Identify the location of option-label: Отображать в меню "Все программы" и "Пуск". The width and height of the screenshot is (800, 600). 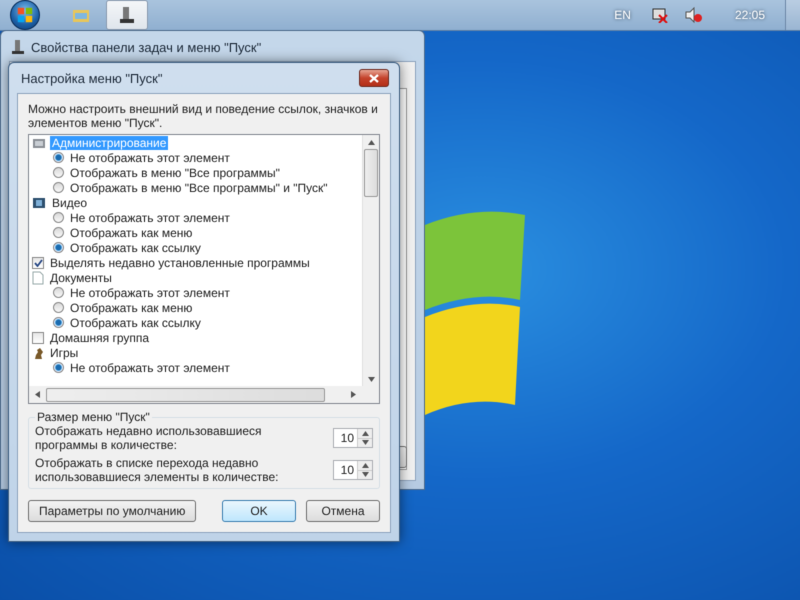
(199, 187).